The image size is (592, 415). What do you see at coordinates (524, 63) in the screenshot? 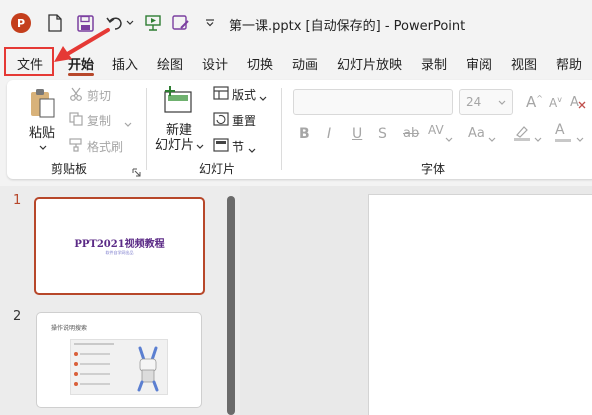
I see `tab-view: 视图` at bounding box center [524, 63].